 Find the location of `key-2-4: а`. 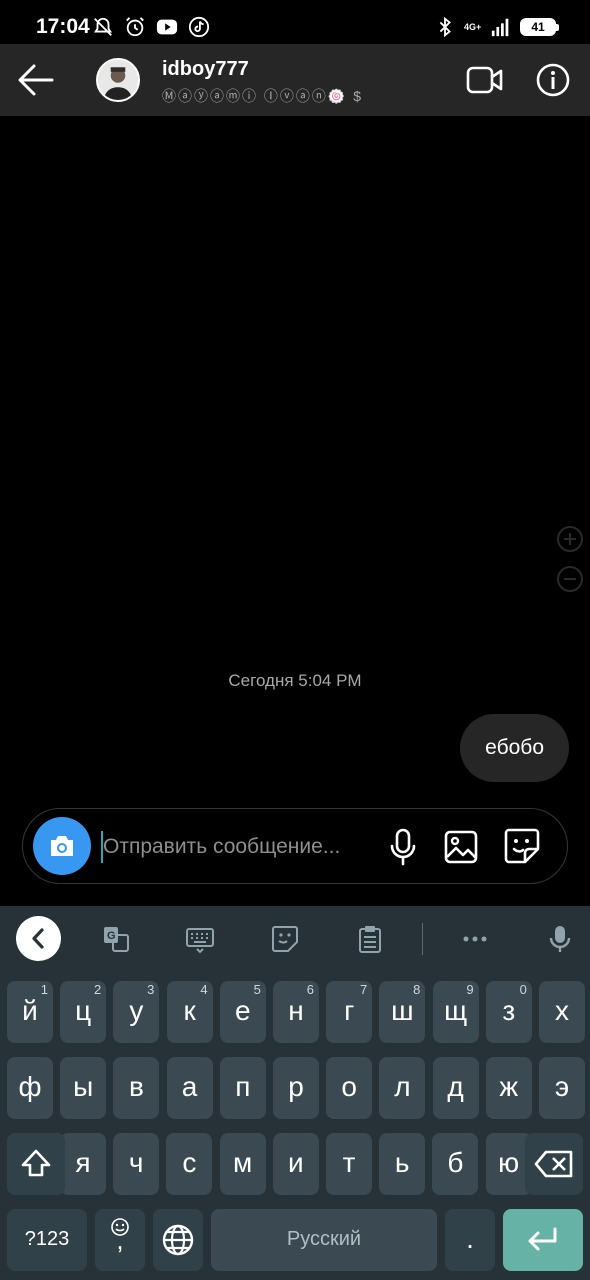

key-2-4: а is located at coordinates (189, 1088).